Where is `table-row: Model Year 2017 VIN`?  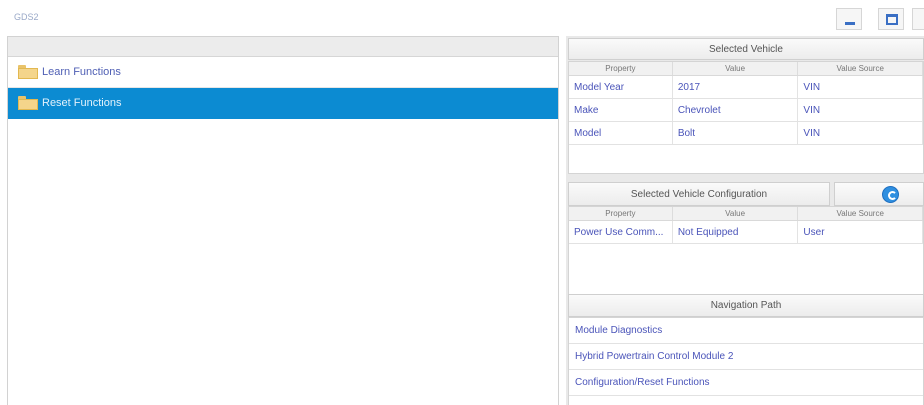
table-row: Model Year 2017 VIN is located at coordinates (746, 87).